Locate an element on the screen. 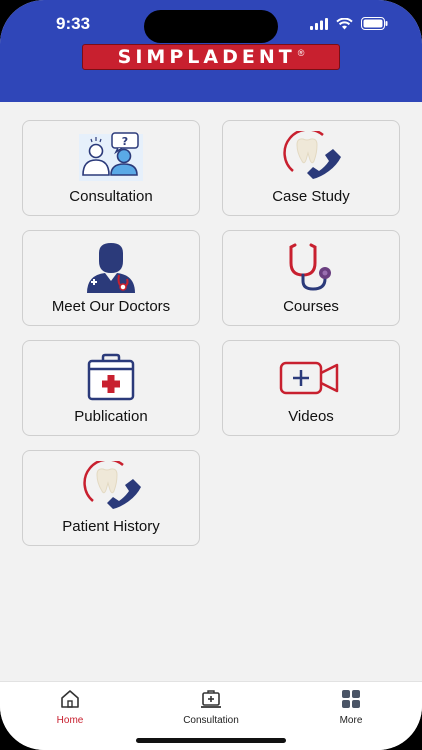 This screenshot has height=750, width=422. status-icons is located at coordinates (349, 23).